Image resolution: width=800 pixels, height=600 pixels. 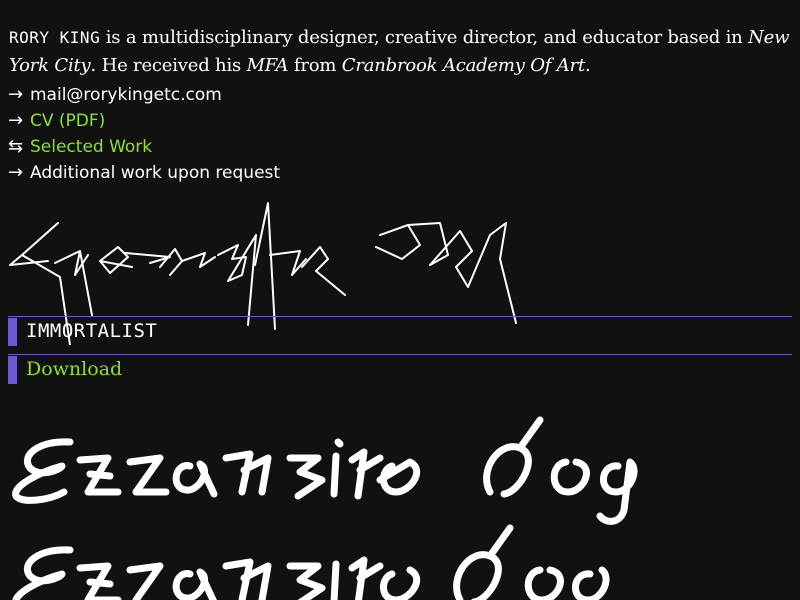 I want to click on download-row-marker, so click(x=12, y=370).